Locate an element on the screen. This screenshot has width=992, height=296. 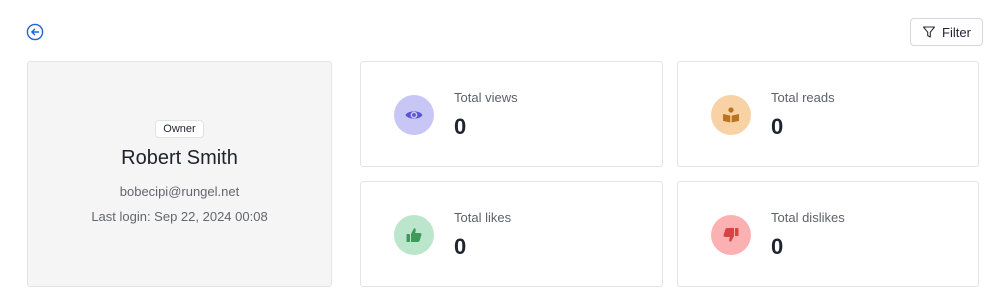
reads-label: Total reads is located at coordinates (803, 97).